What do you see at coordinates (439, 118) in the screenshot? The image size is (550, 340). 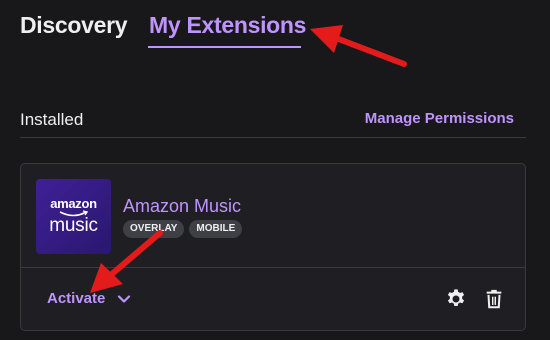 I see `manage-permissions-link: Manage Permissions` at bounding box center [439, 118].